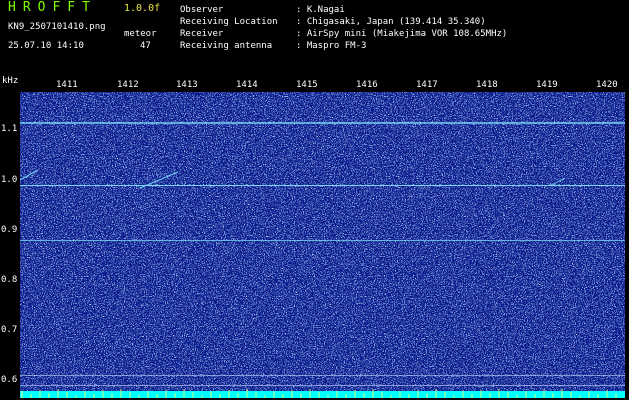 This screenshot has height=400, width=629. Describe the element at coordinates (226, 46) in the screenshot. I see `info-key-antenna: Receiving antenna` at that location.